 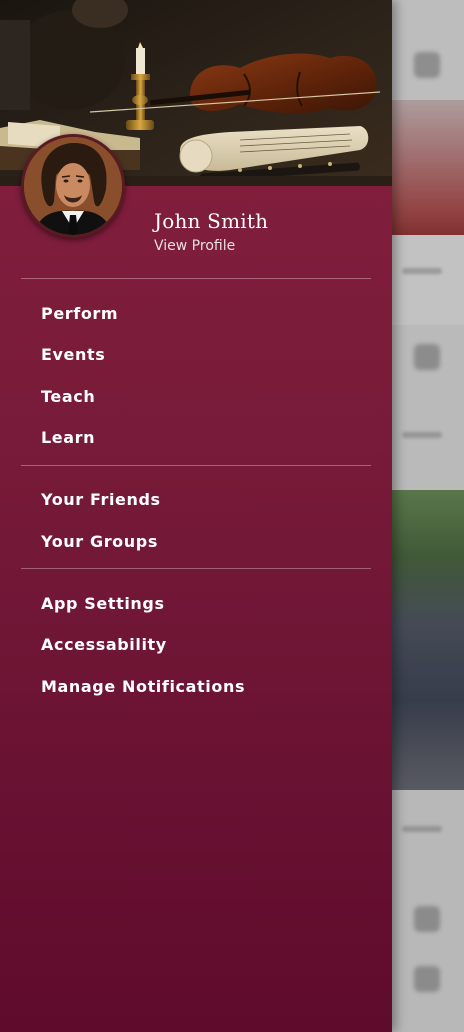 What do you see at coordinates (143, 686) in the screenshot?
I see `menu-item-manage-notifications: Manage Notifications` at bounding box center [143, 686].